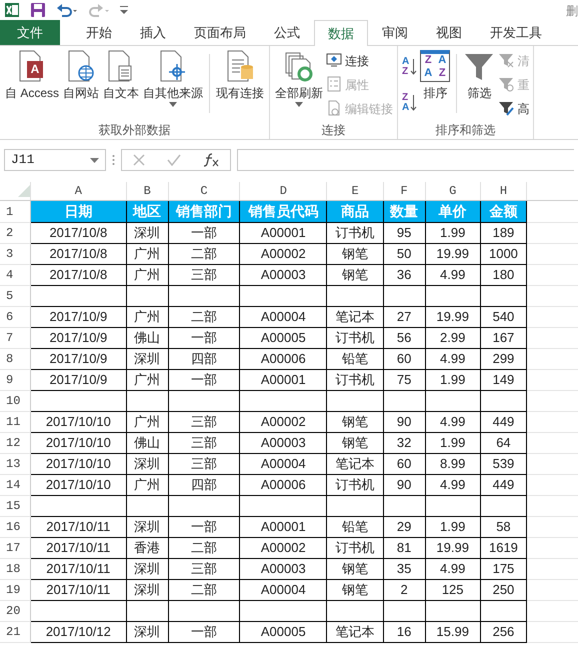 This screenshot has height=656, width=578. Describe the element at coordinates (404, 338) in the screenshot. I see `table-cell: 56` at that location.